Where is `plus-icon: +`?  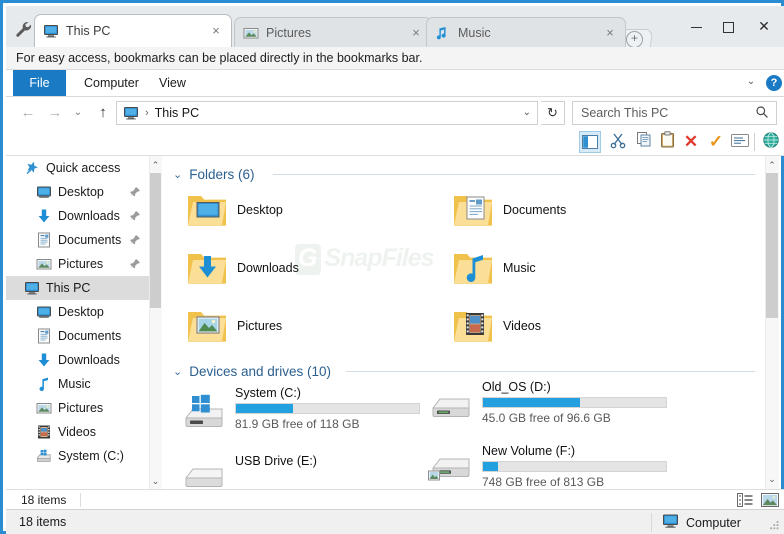 plus-icon: + is located at coordinates (634, 39).